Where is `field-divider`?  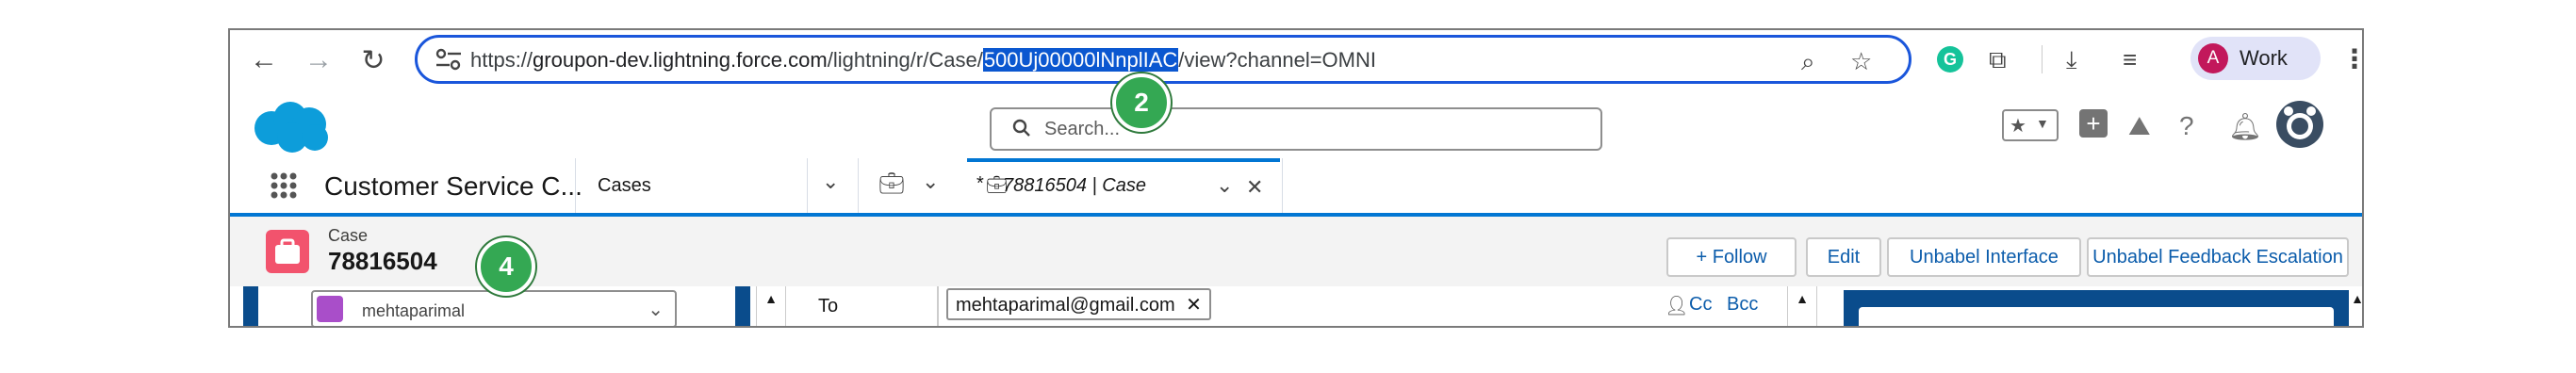 field-divider is located at coordinates (938, 306).